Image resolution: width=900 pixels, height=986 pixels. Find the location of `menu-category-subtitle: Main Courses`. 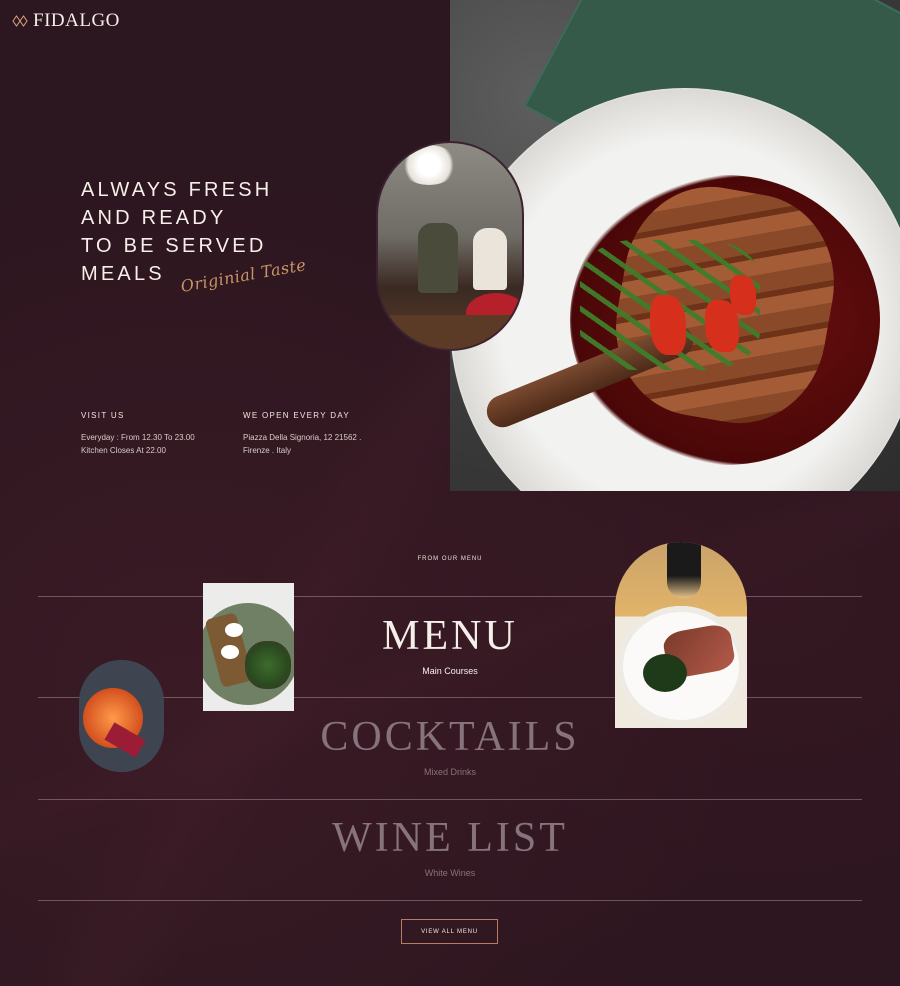

menu-category-subtitle: Main Courses is located at coordinates (450, 671).